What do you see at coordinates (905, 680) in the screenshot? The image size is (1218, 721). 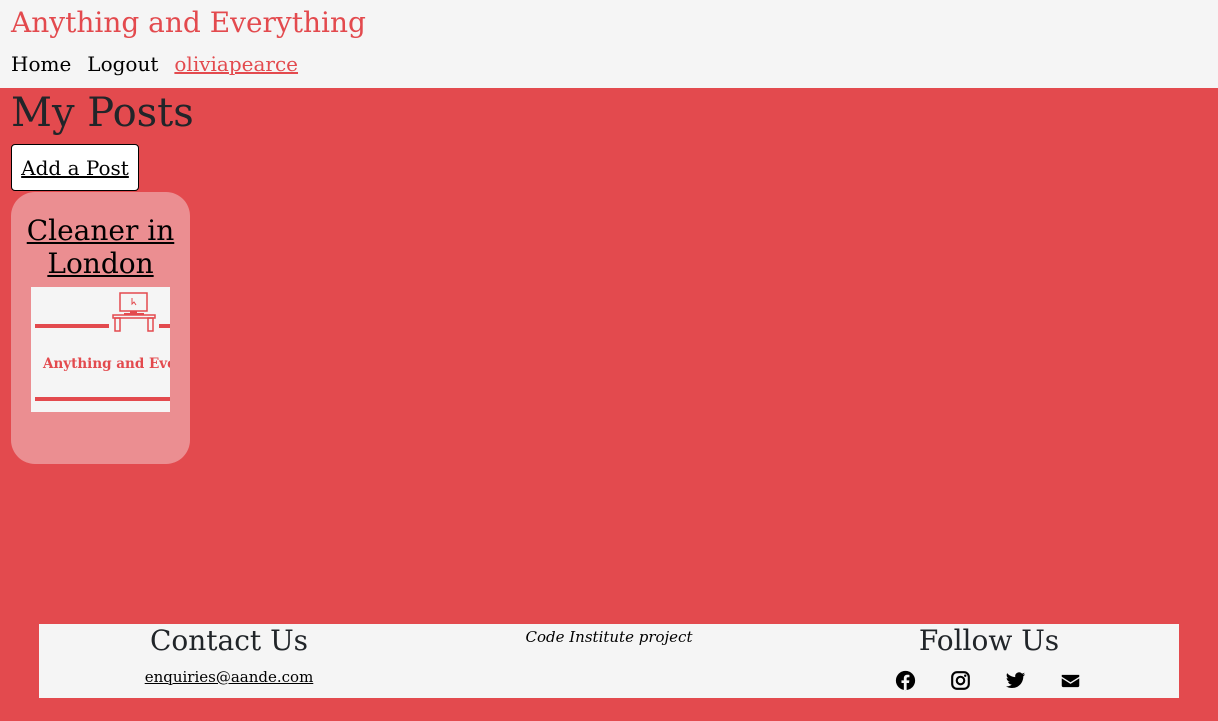 I see `facebook-icon` at bounding box center [905, 680].